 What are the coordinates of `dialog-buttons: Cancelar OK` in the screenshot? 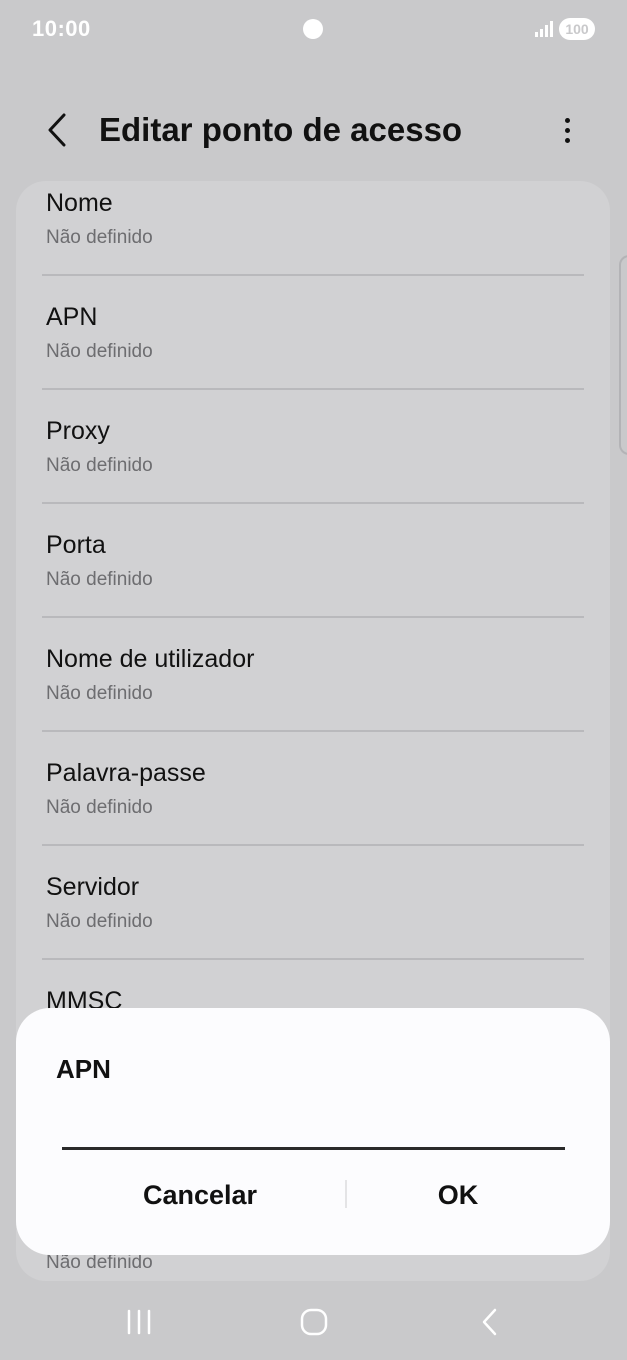 It's located at (313, 1195).